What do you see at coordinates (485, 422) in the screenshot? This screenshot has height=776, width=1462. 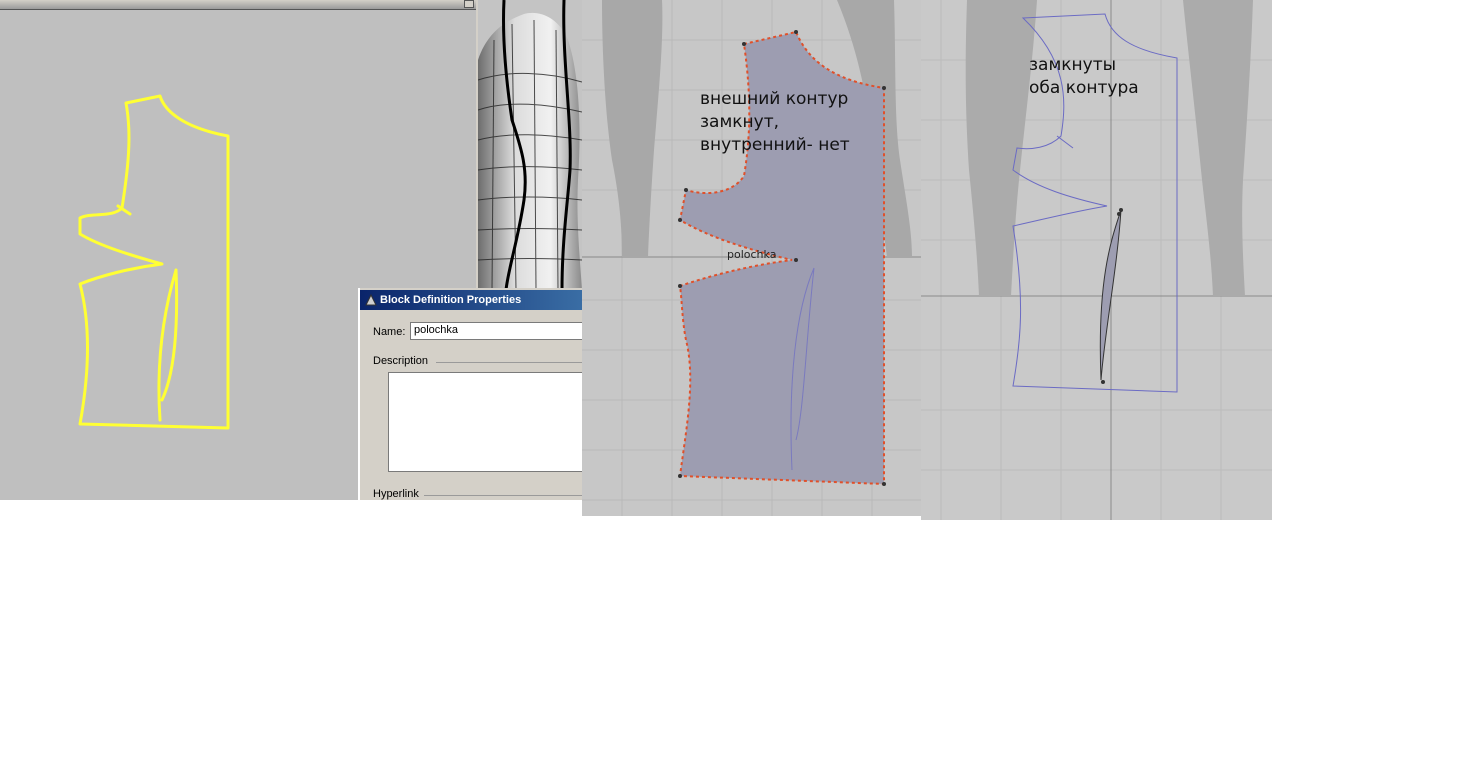 I see `description-textarea` at bounding box center [485, 422].